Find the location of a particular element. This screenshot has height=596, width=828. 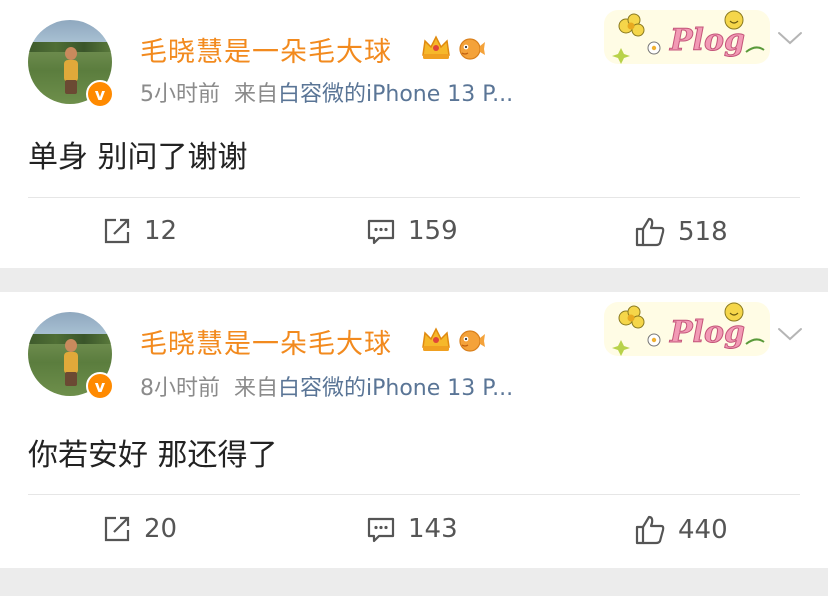

like-count: 440 is located at coordinates (703, 530).